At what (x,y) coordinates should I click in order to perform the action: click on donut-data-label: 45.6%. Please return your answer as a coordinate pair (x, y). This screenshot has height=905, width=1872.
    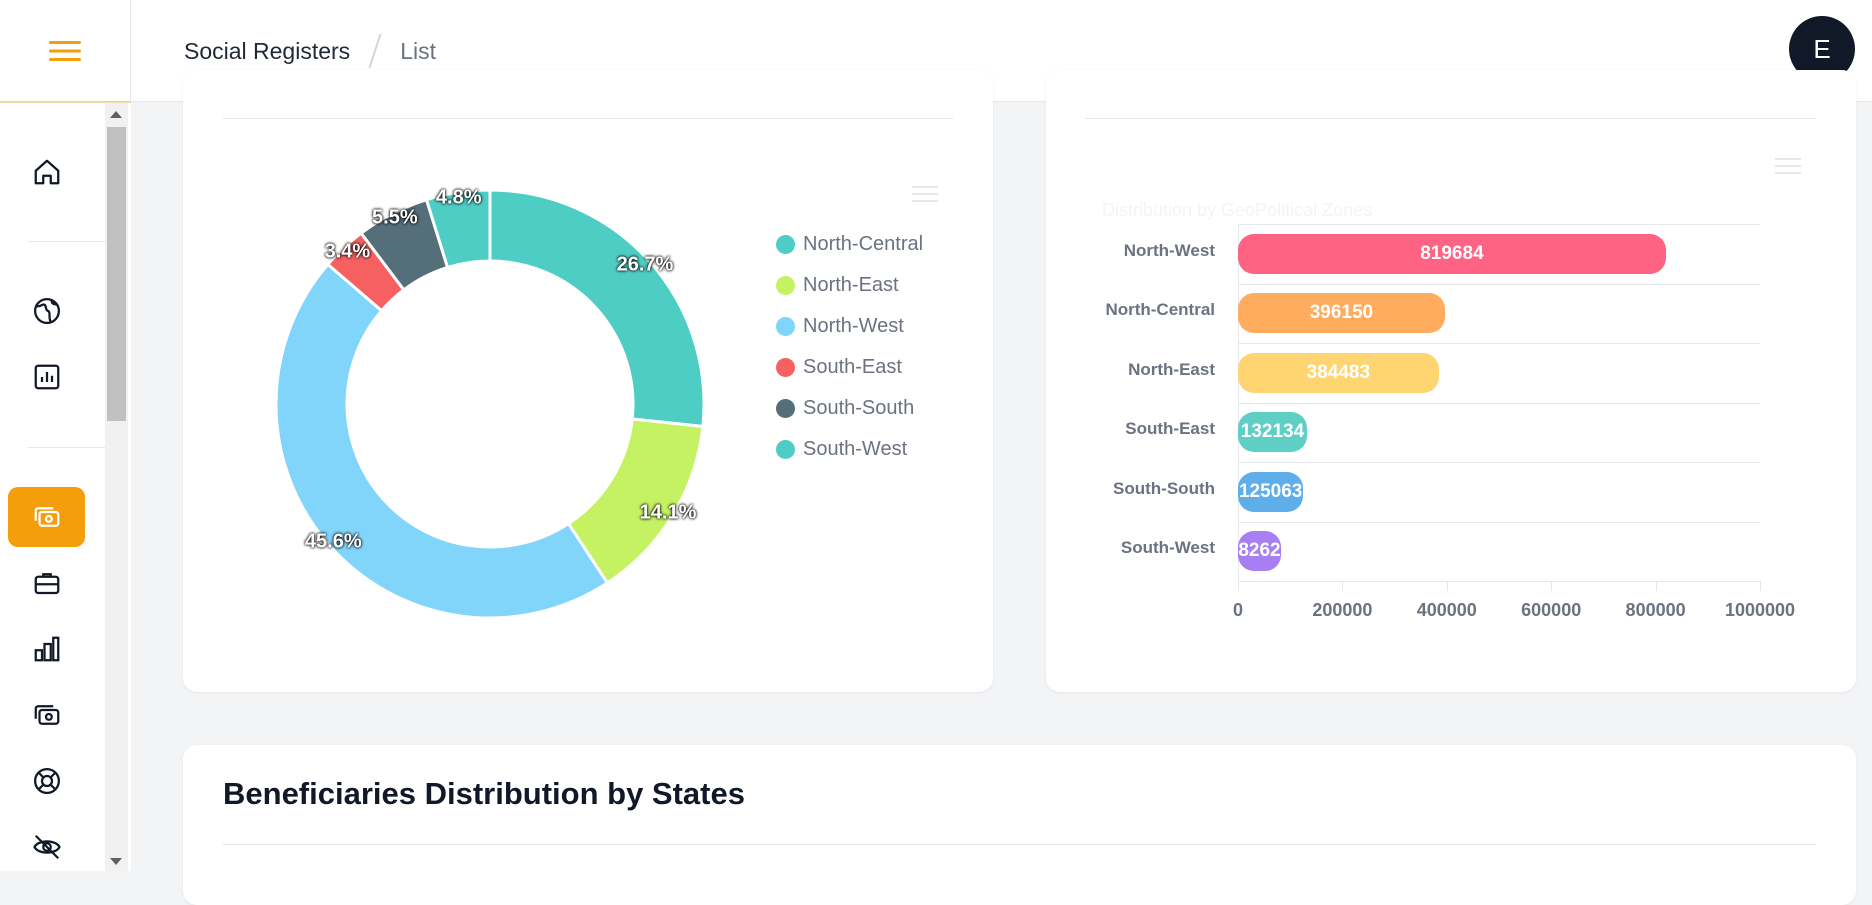
    Looking at the image, I should click on (333, 541).